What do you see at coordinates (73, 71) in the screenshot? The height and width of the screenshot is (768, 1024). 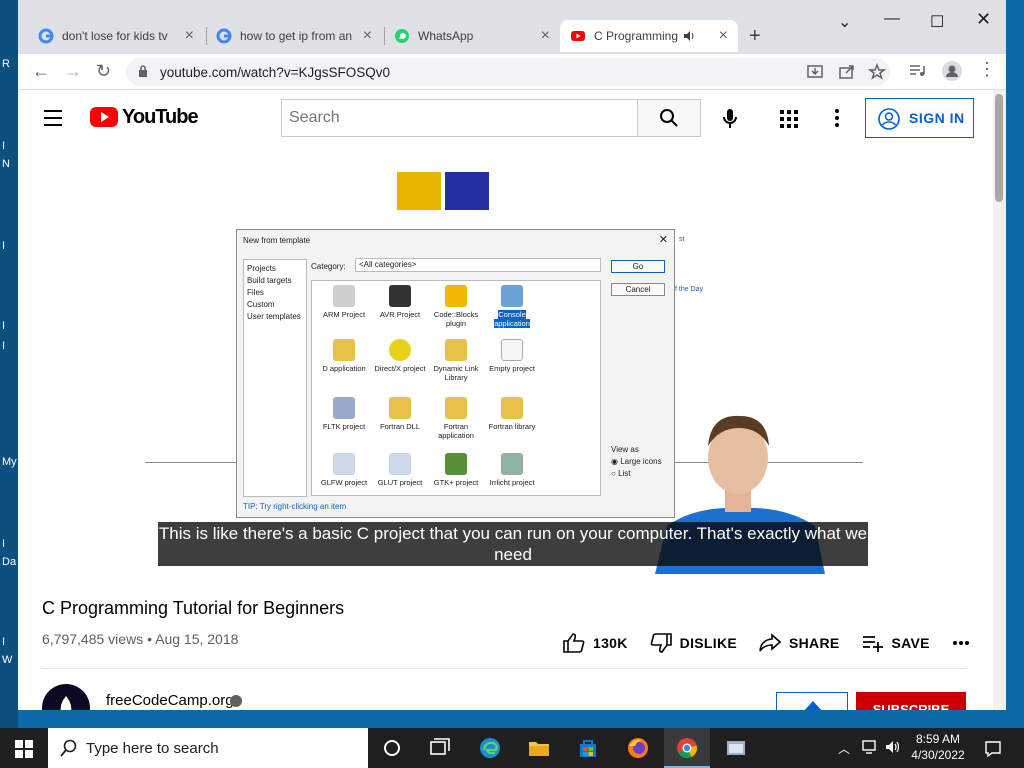 I see `forward-button: →` at bounding box center [73, 71].